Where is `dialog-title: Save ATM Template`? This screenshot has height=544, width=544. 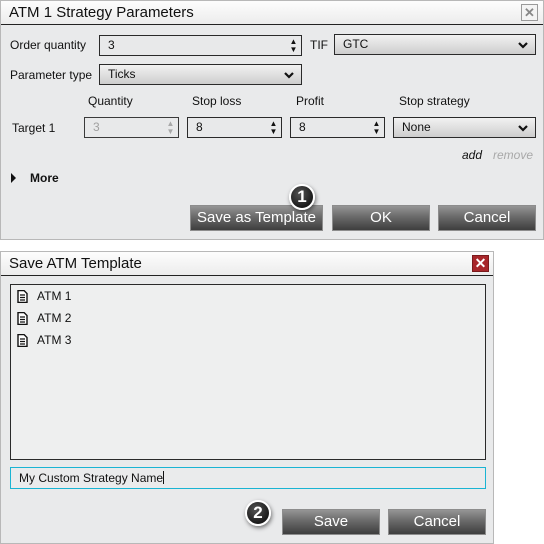 dialog-title: Save ATM Template is located at coordinates (247, 264).